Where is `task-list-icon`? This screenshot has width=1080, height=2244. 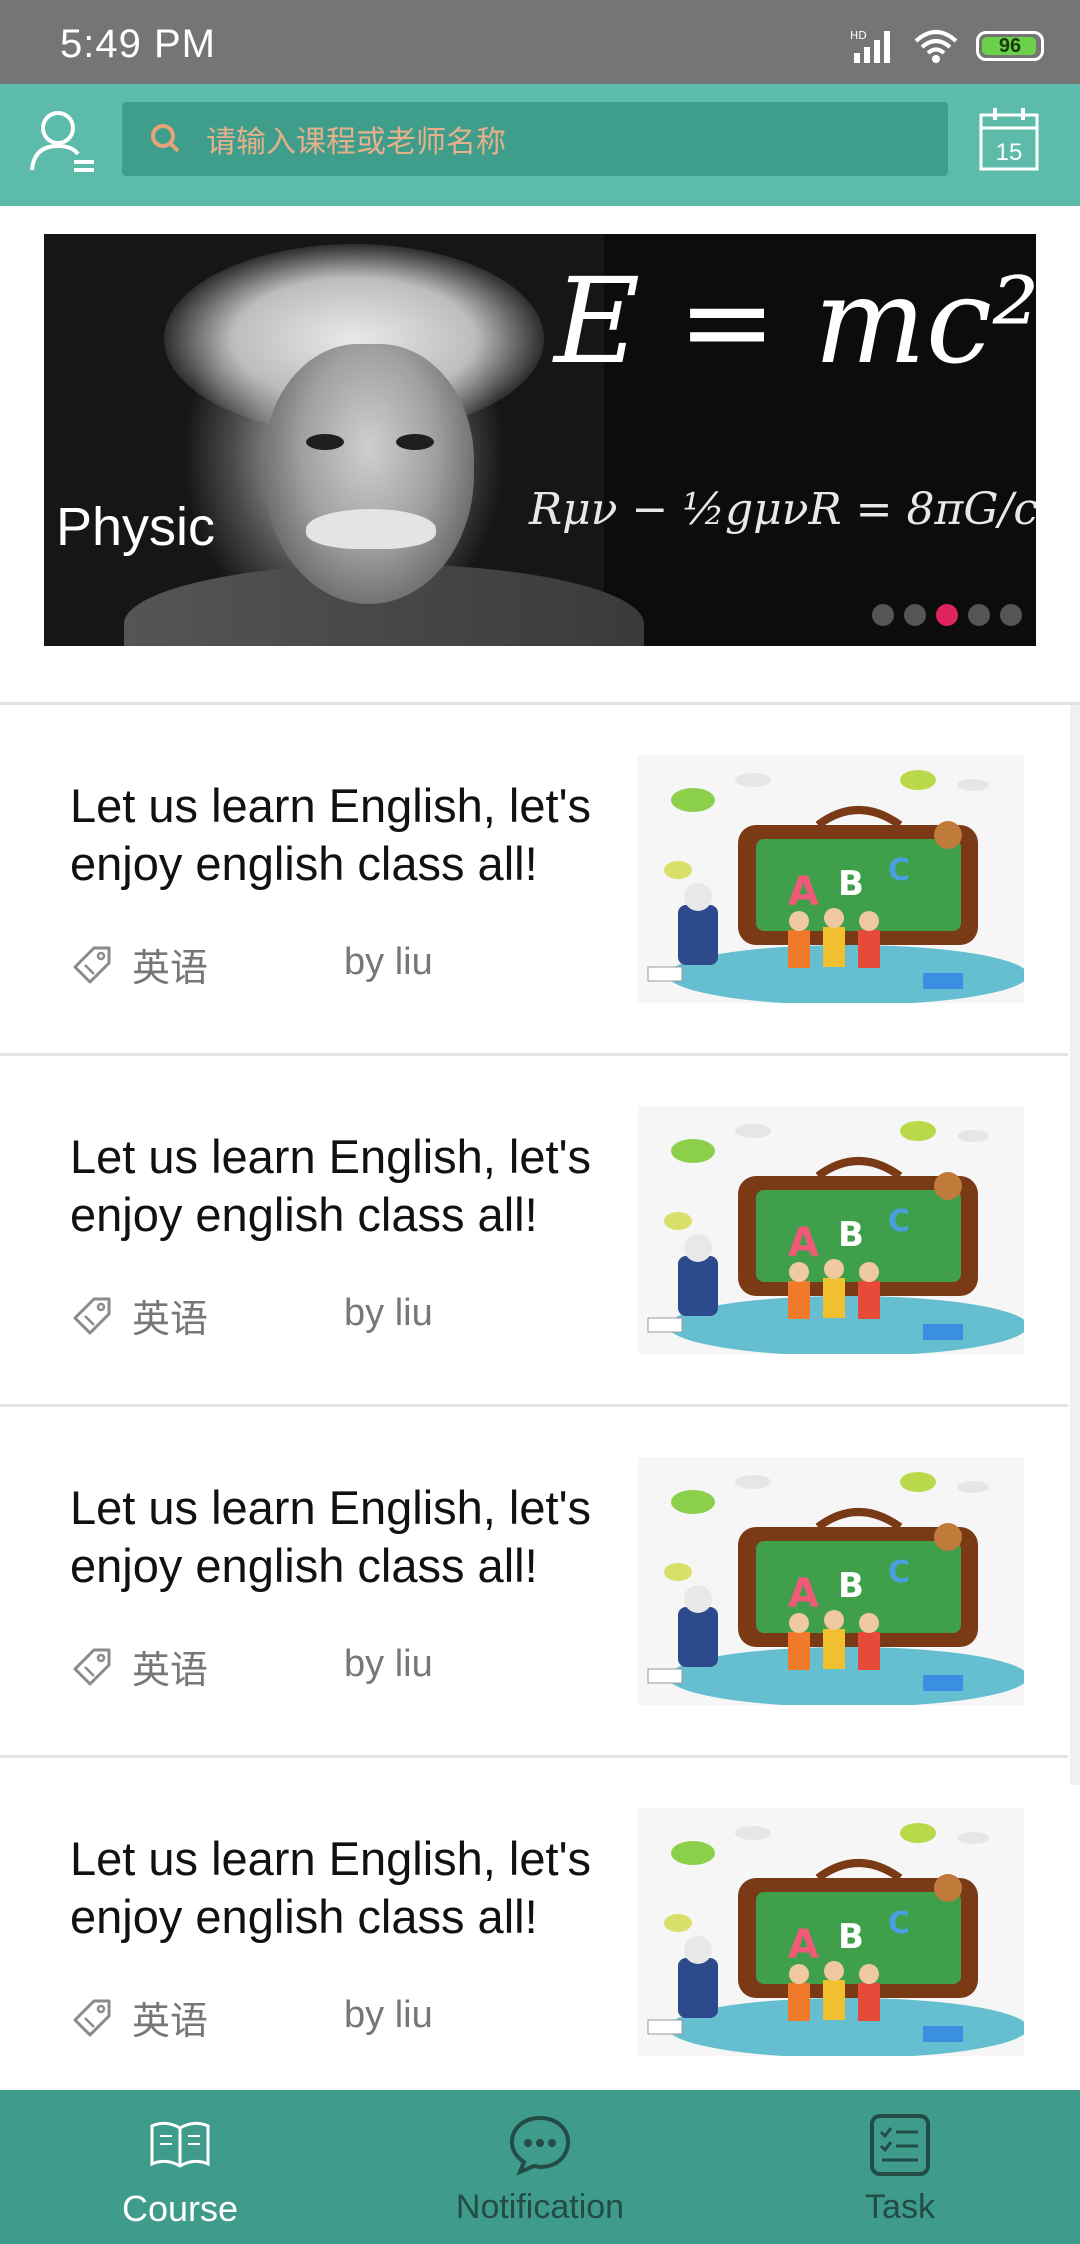 task-list-icon is located at coordinates (900, 2145).